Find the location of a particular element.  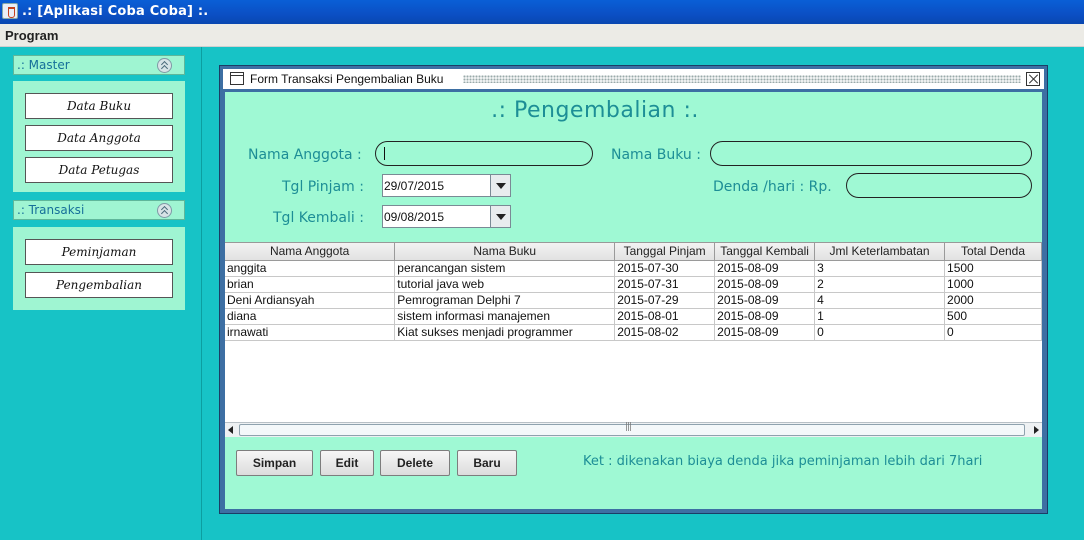

table-cell: Pemrograman Delphi 7 is located at coordinates (505, 300).